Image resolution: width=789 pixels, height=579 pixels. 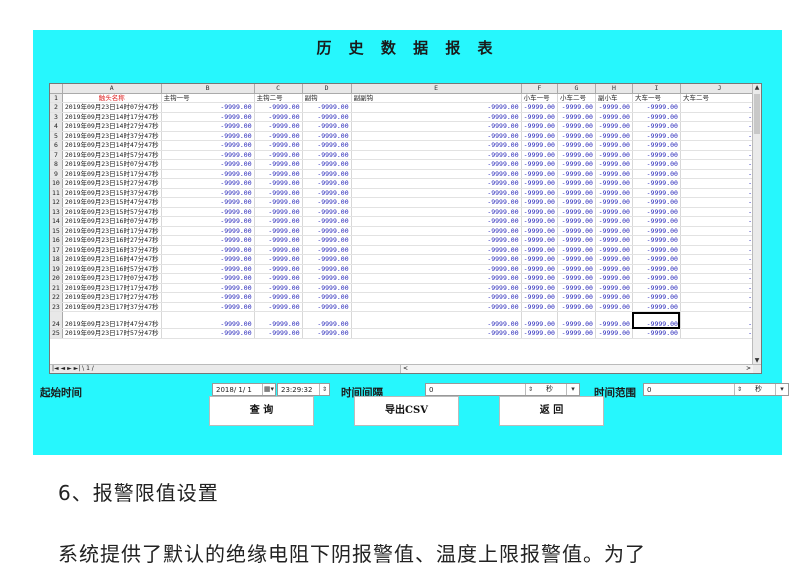 I want to click on row-number: 8, so click(x=56, y=164).